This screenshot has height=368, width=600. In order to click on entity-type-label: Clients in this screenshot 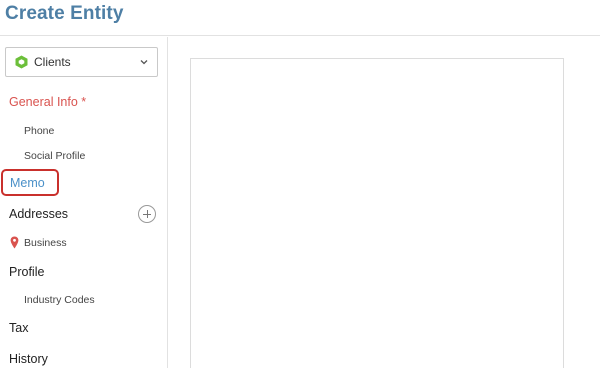, I will do `click(52, 62)`.